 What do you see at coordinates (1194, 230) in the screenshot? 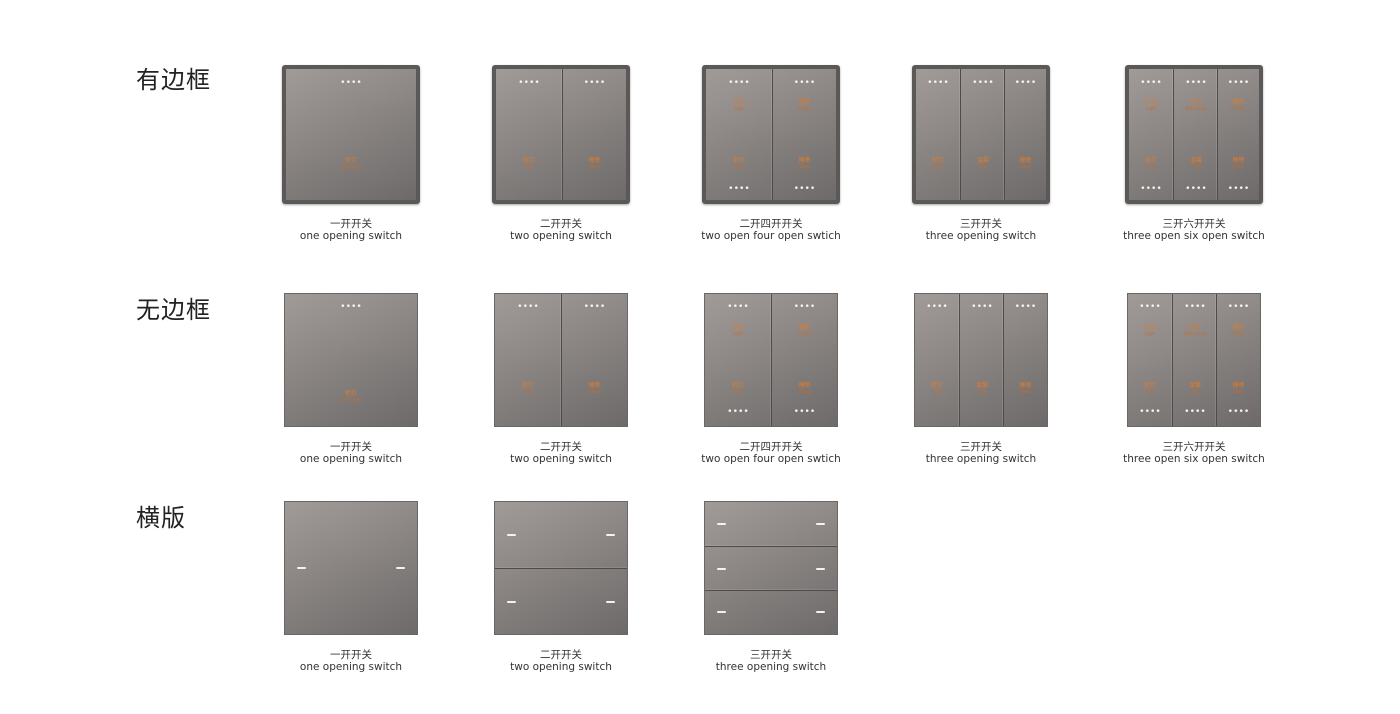
I see `switch-caption: 三开六开开关 three open six open switch` at bounding box center [1194, 230].